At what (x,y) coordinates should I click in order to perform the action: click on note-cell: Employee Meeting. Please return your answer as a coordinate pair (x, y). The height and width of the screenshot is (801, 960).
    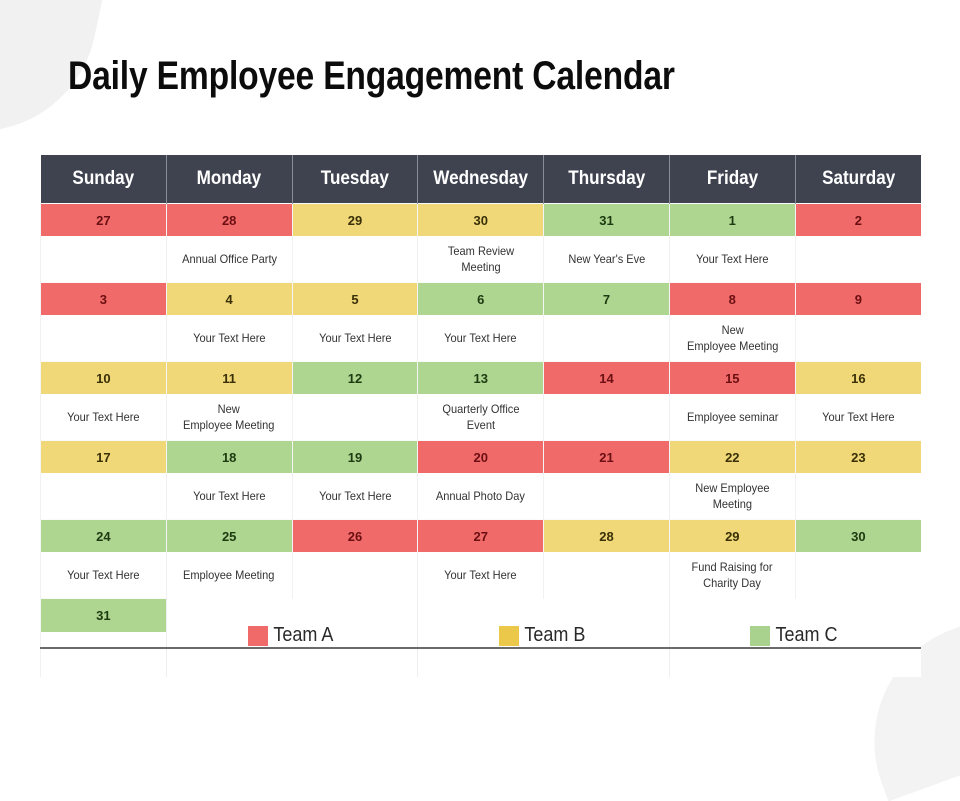
    Looking at the image, I should click on (229, 575).